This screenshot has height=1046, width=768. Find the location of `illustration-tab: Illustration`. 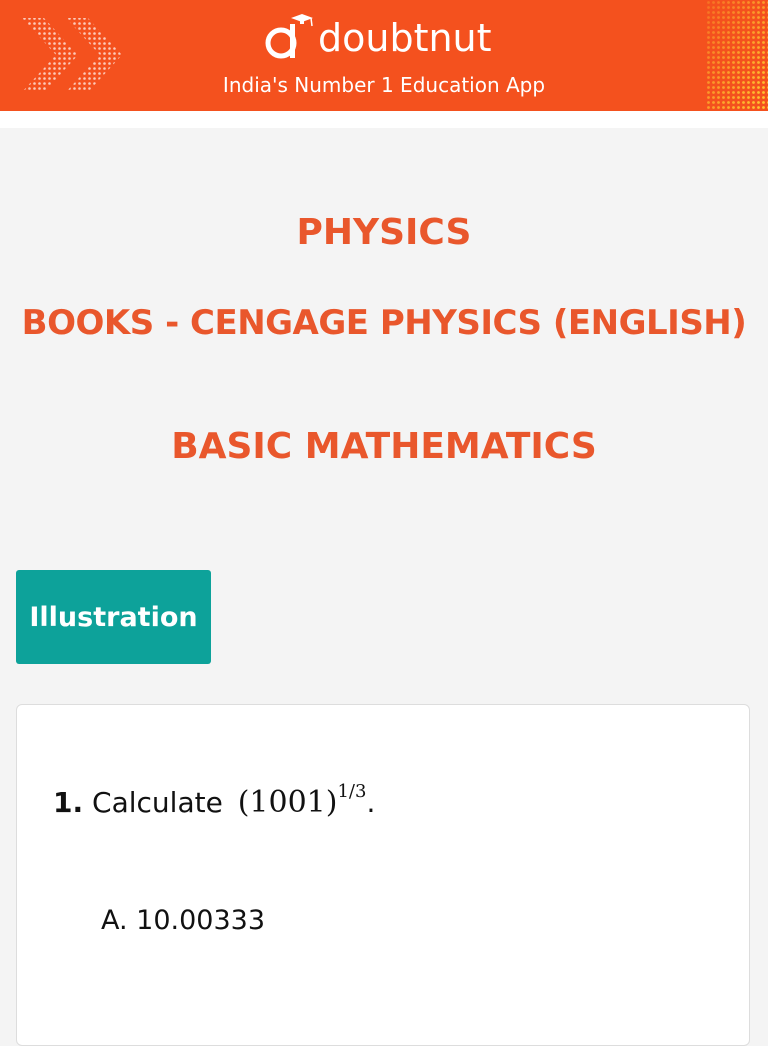

illustration-tab: Illustration is located at coordinates (113, 617).